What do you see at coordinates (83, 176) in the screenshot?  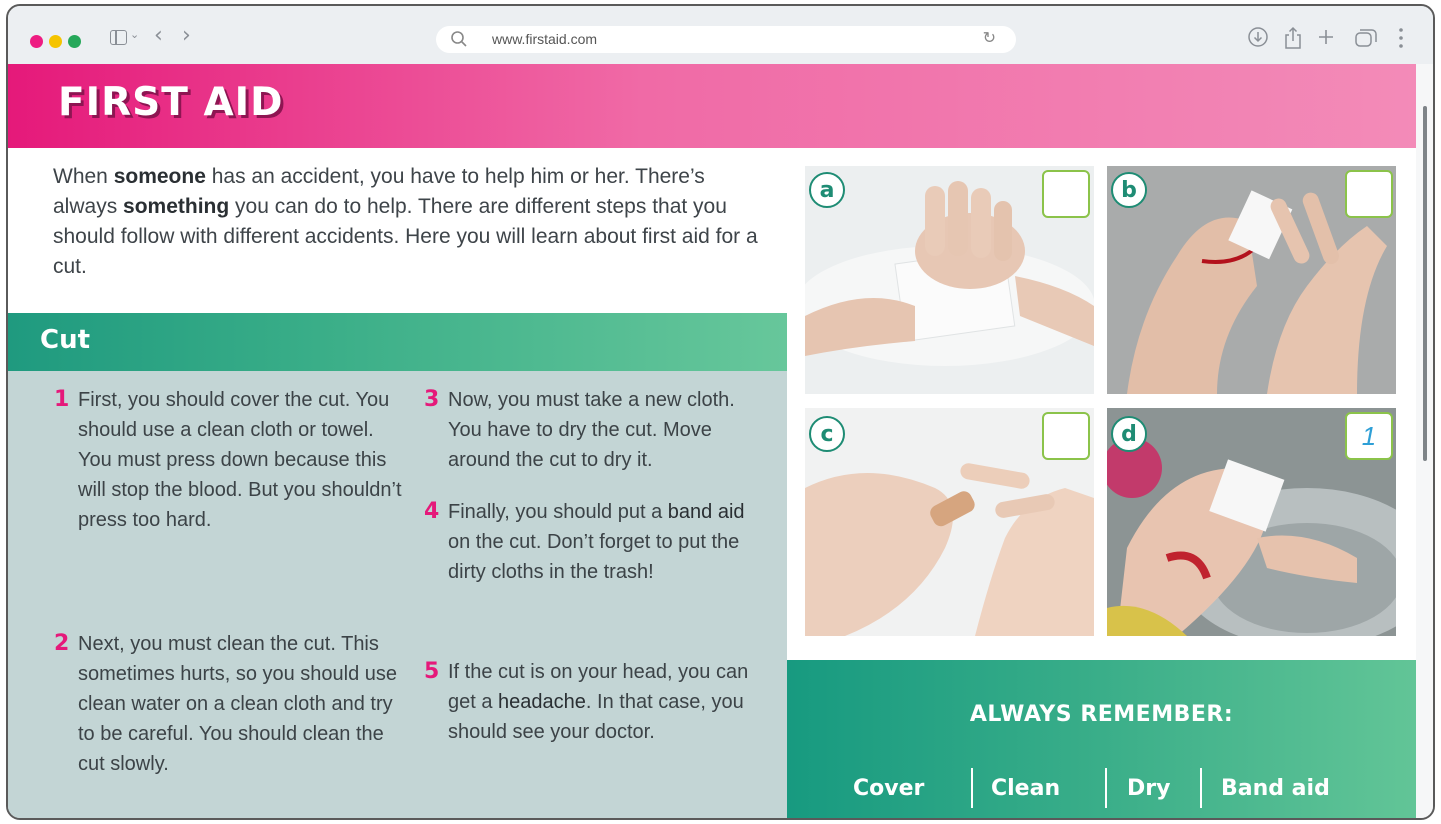 I see `intro-text-part: When` at bounding box center [83, 176].